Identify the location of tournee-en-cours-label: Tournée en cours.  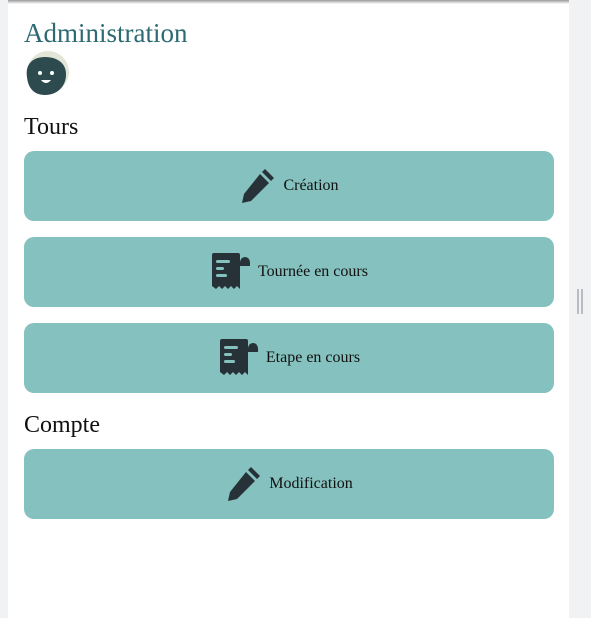
(313, 271).